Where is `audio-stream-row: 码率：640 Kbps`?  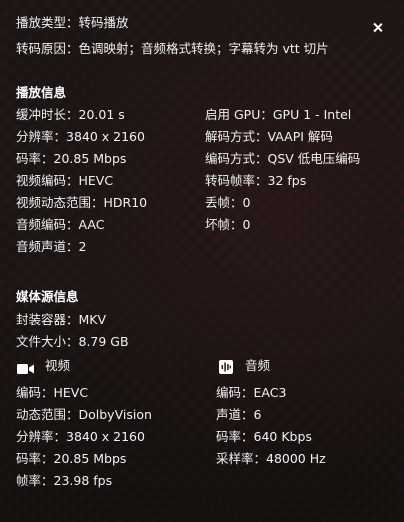 audio-stream-row: 码率：640 Kbps is located at coordinates (264, 436).